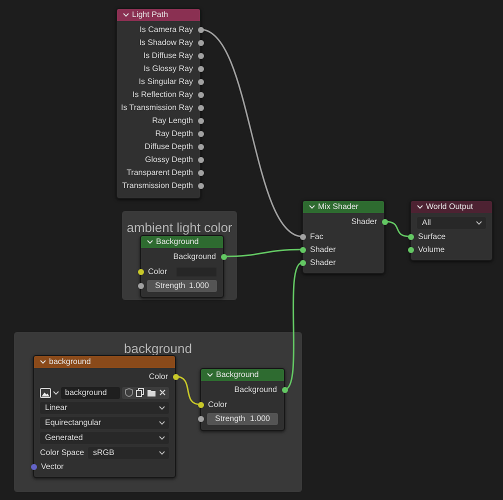  I want to click on shield-icon, so click(129, 392).